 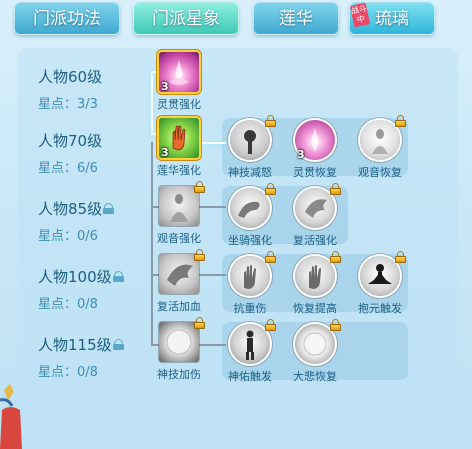 I want to click on skill-node: 恢复提高, so click(x=316, y=283).